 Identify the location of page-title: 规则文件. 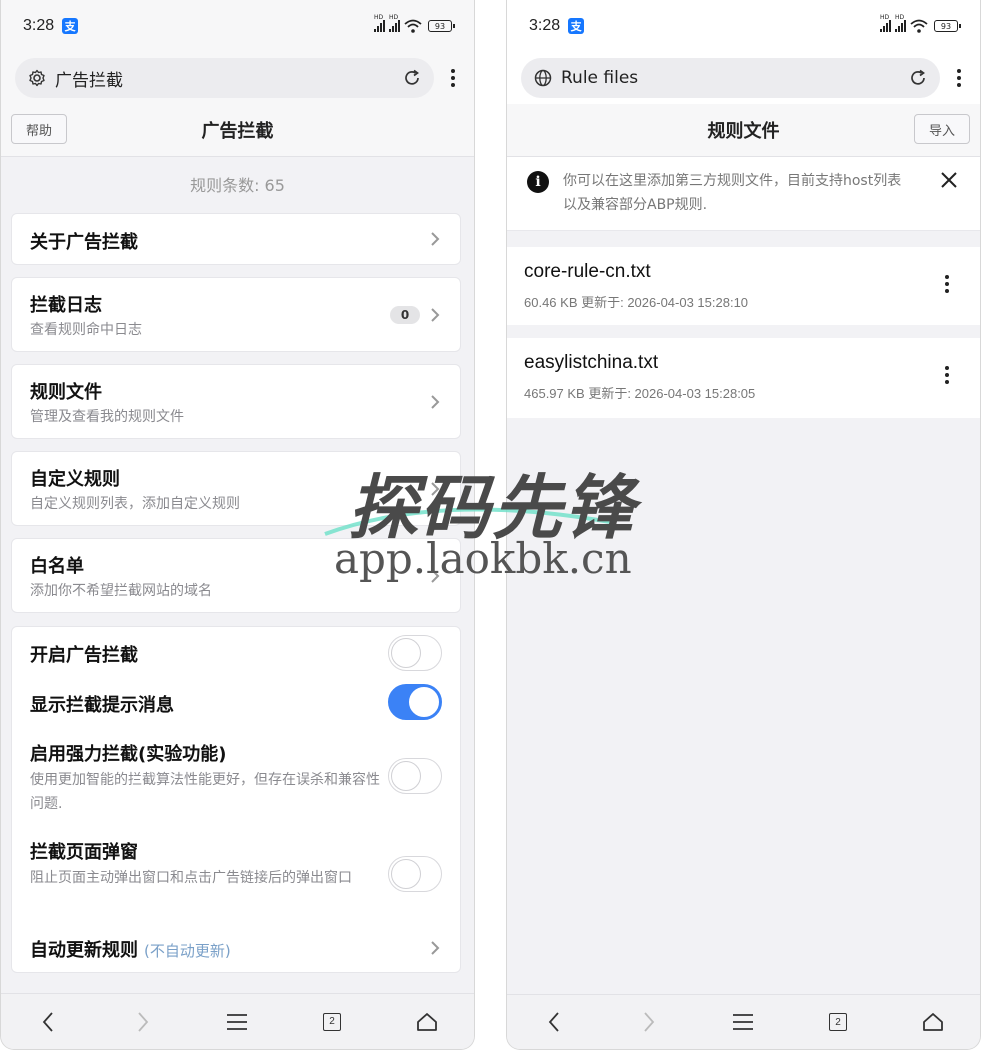
(743, 131).